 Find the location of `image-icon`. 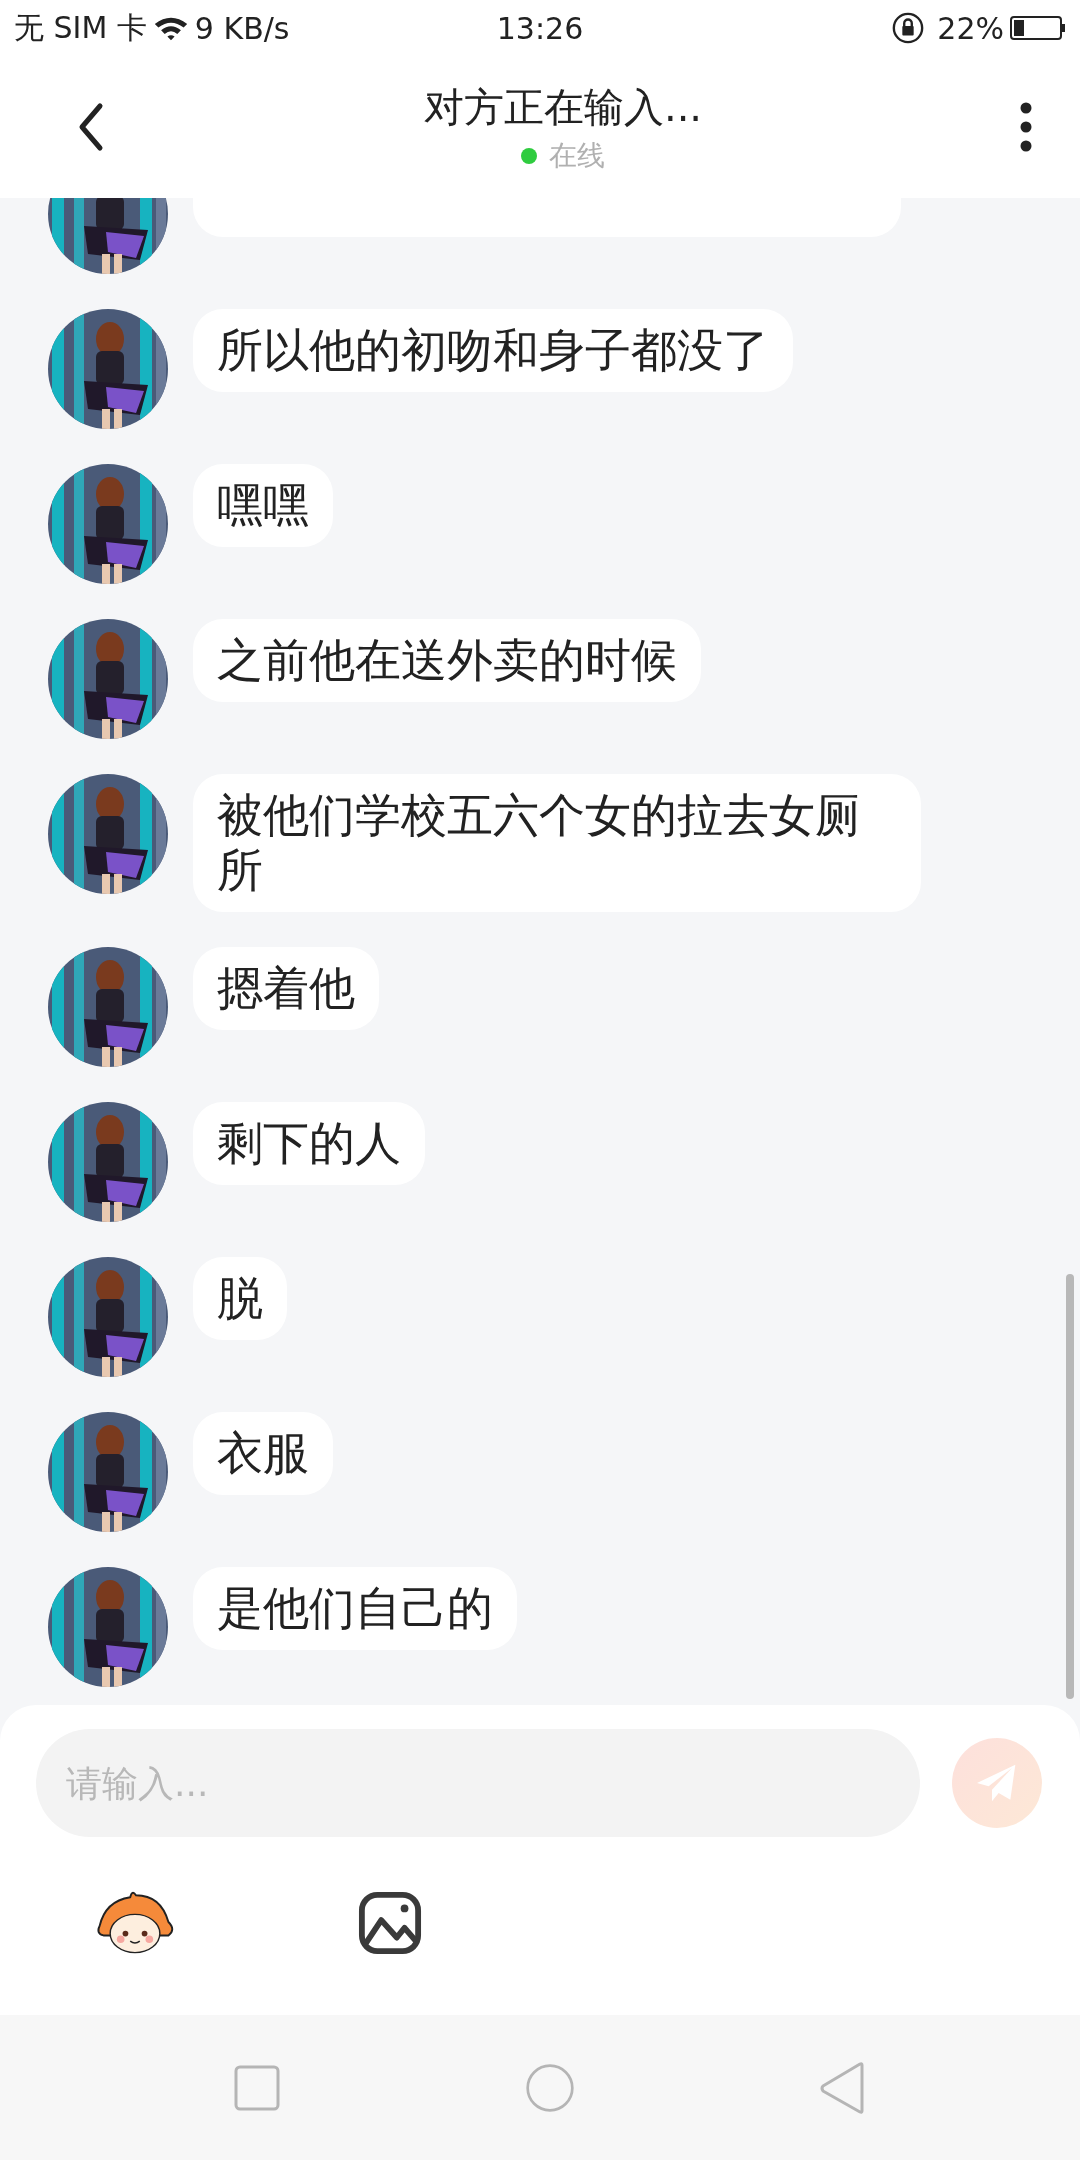

image-icon is located at coordinates (390, 1923).